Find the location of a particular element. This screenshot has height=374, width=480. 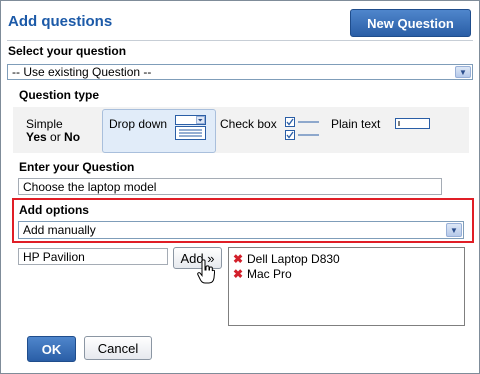

dropdown-preview-icon is located at coordinates (190, 127).